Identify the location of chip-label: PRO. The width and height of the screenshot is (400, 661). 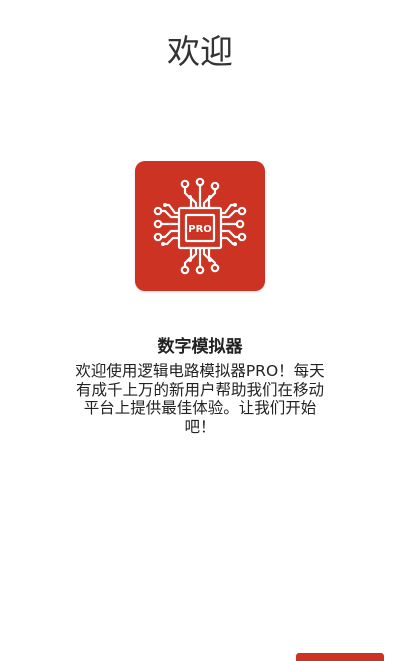
(200, 229).